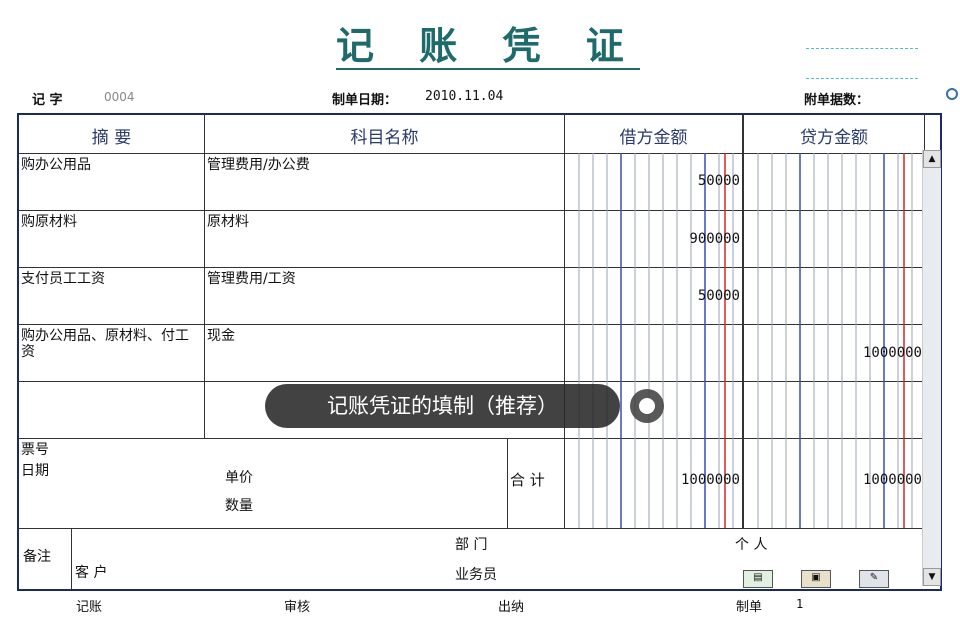 The image size is (960, 633). What do you see at coordinates (111, 405) in the screenshot?
I see `row-5-summary` at bounding box center [111, 405].